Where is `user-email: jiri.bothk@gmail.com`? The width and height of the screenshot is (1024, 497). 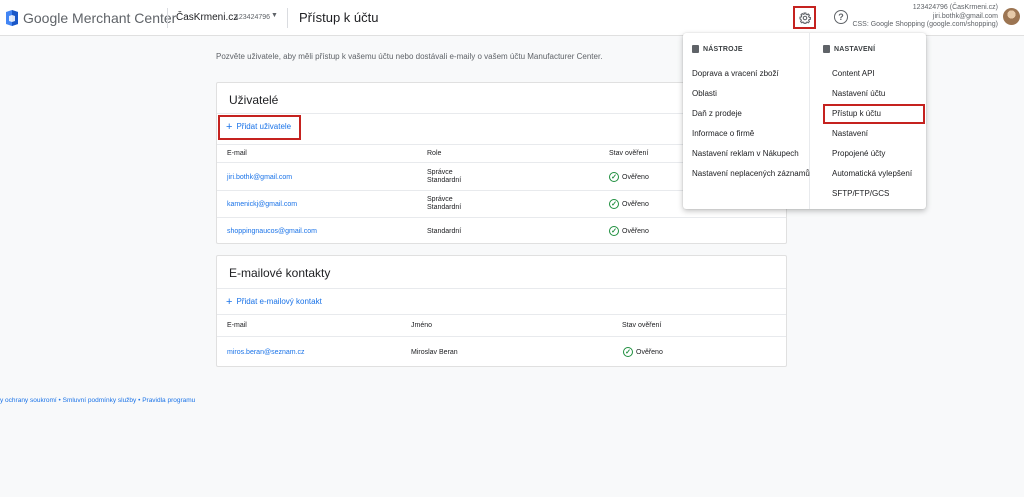 user-email: jiri.bothk@gmail.com is located at coordinates (965, 16).